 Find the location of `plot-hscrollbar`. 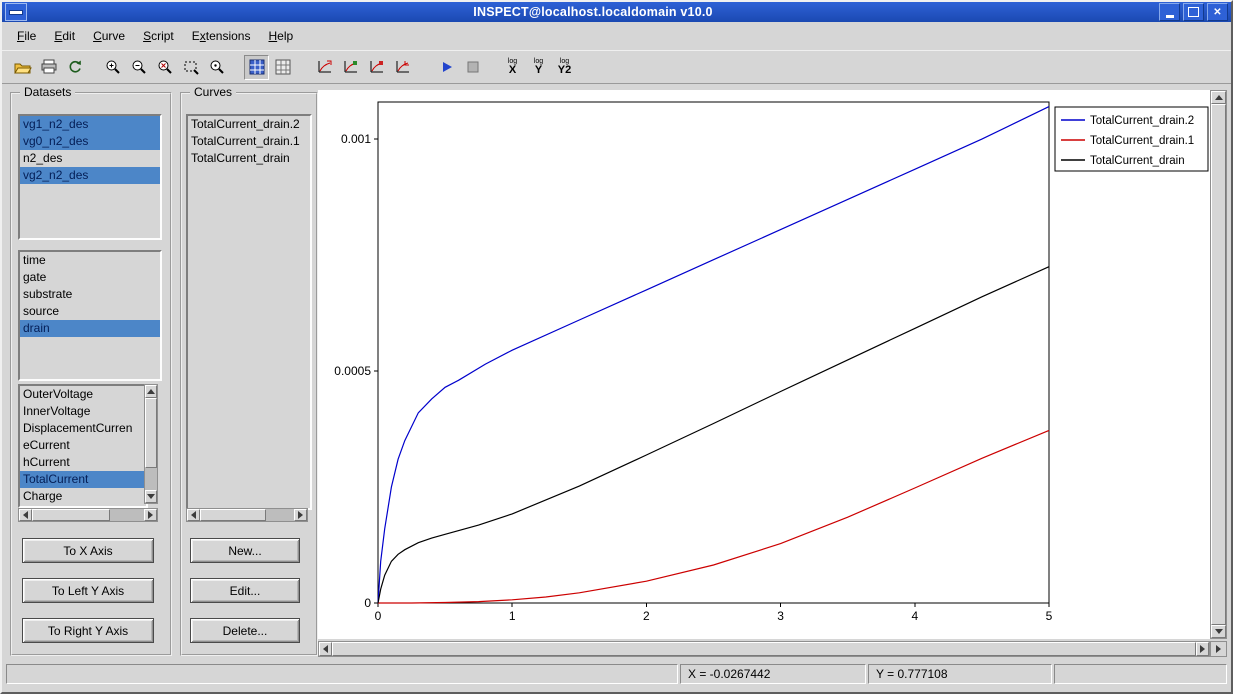

plot-hscrollbar is located at coordinates (764, 649).